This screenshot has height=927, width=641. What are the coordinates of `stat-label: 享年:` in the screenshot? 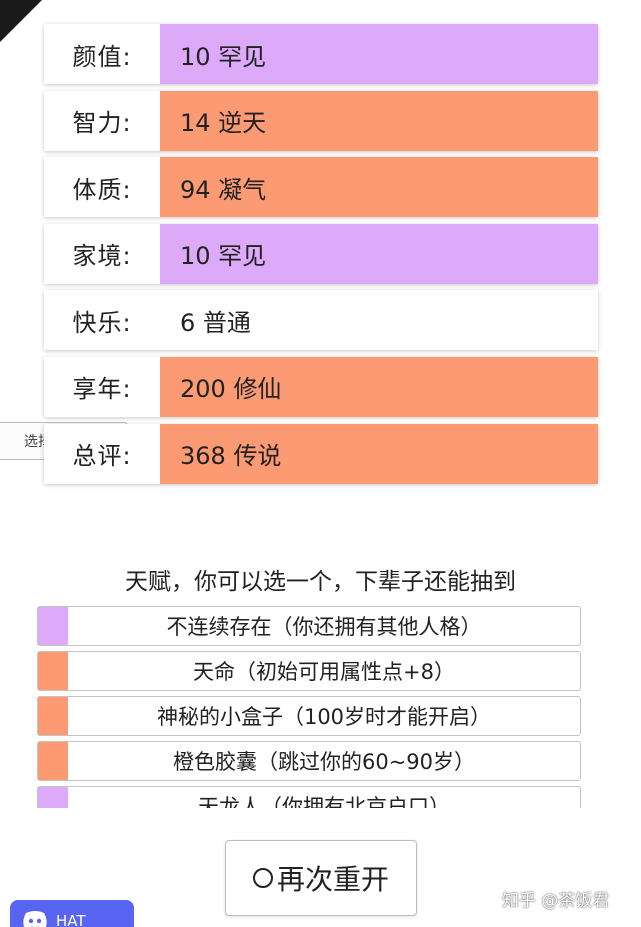 It's located at (102, 389).